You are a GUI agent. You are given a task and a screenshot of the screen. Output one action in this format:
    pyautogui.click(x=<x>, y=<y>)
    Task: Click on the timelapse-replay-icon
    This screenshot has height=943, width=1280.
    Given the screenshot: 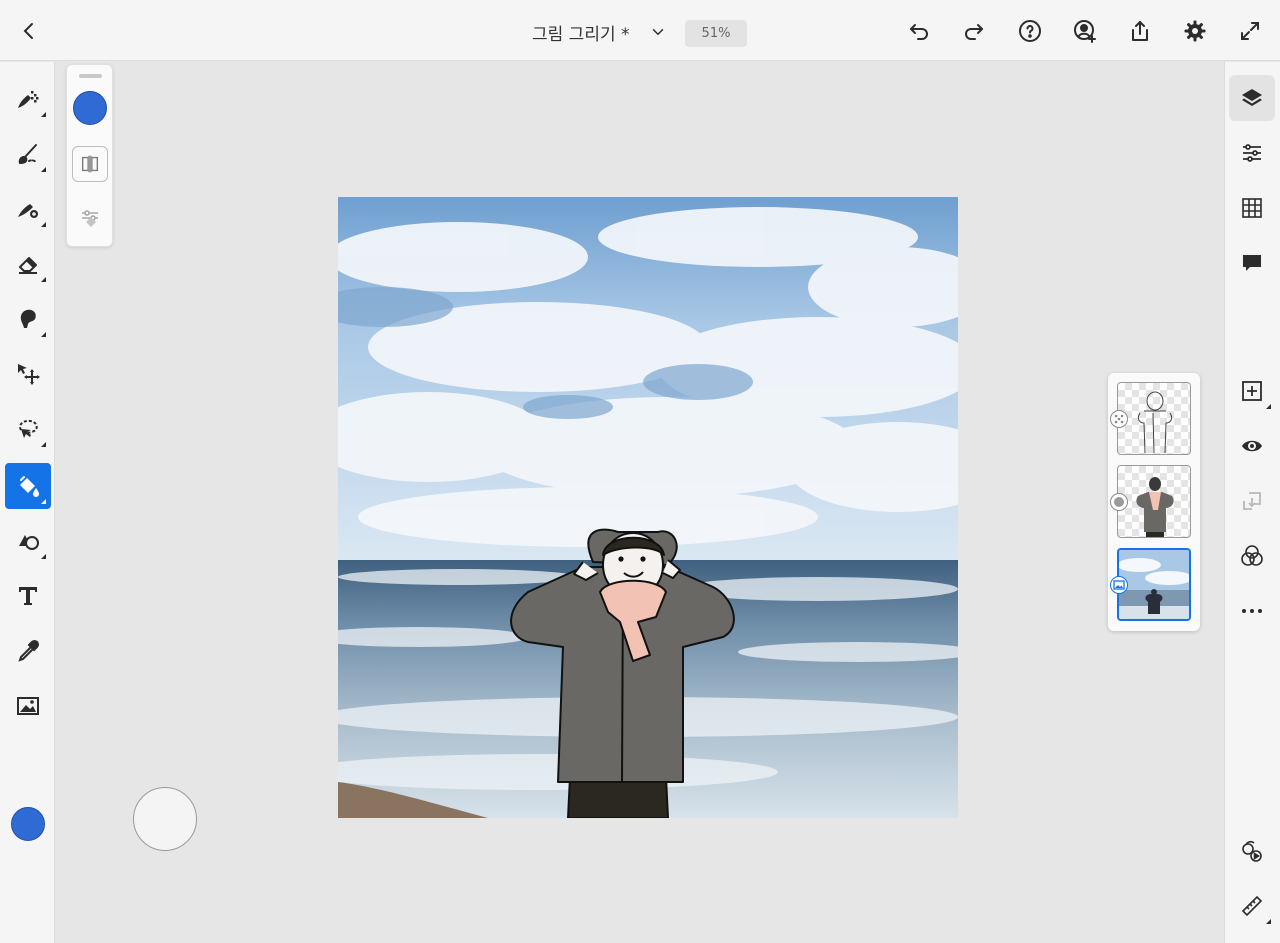 What is the action you would take?
    pyautogui.click(x=1252, y=851)
    